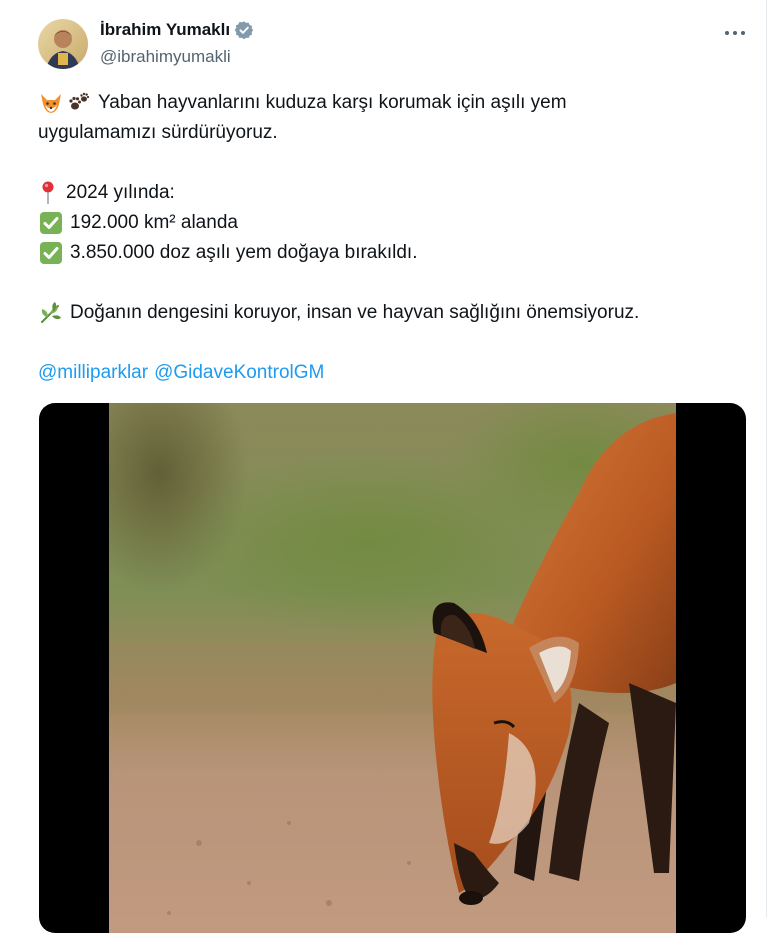  I want to click on mentions-line: @milliparklar @GidaveKontrolGM, so click(388, 373).